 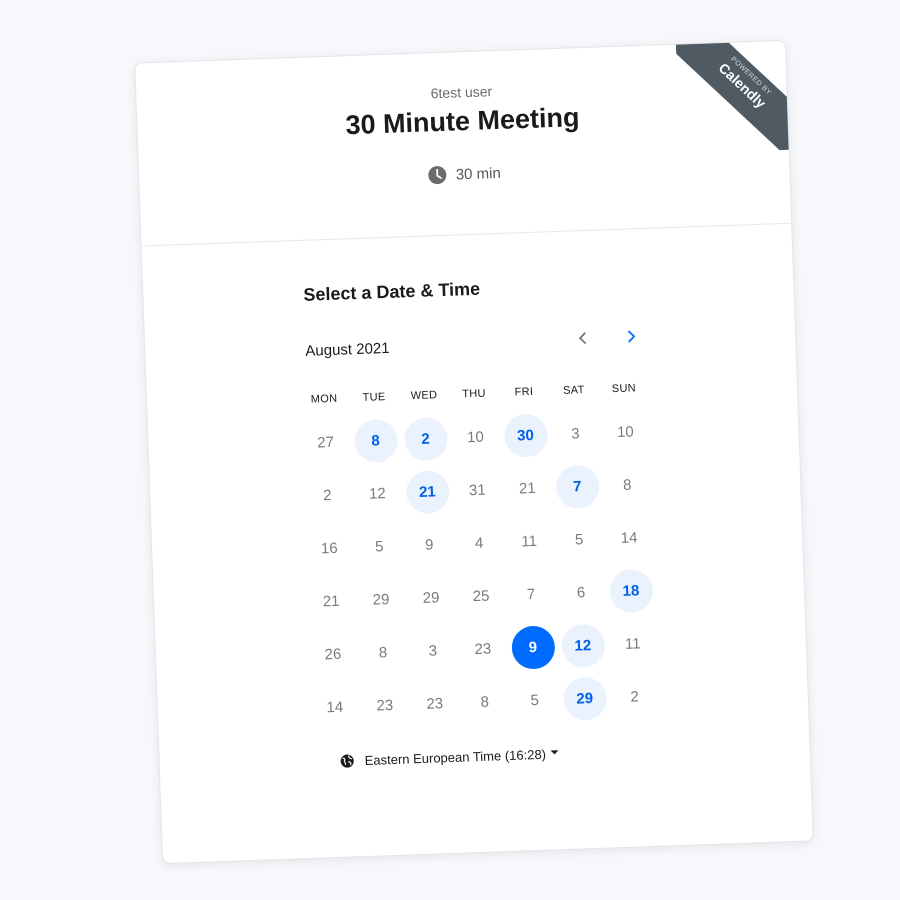 I want to click on available-date-button: 29, so click(x=585, y=698).